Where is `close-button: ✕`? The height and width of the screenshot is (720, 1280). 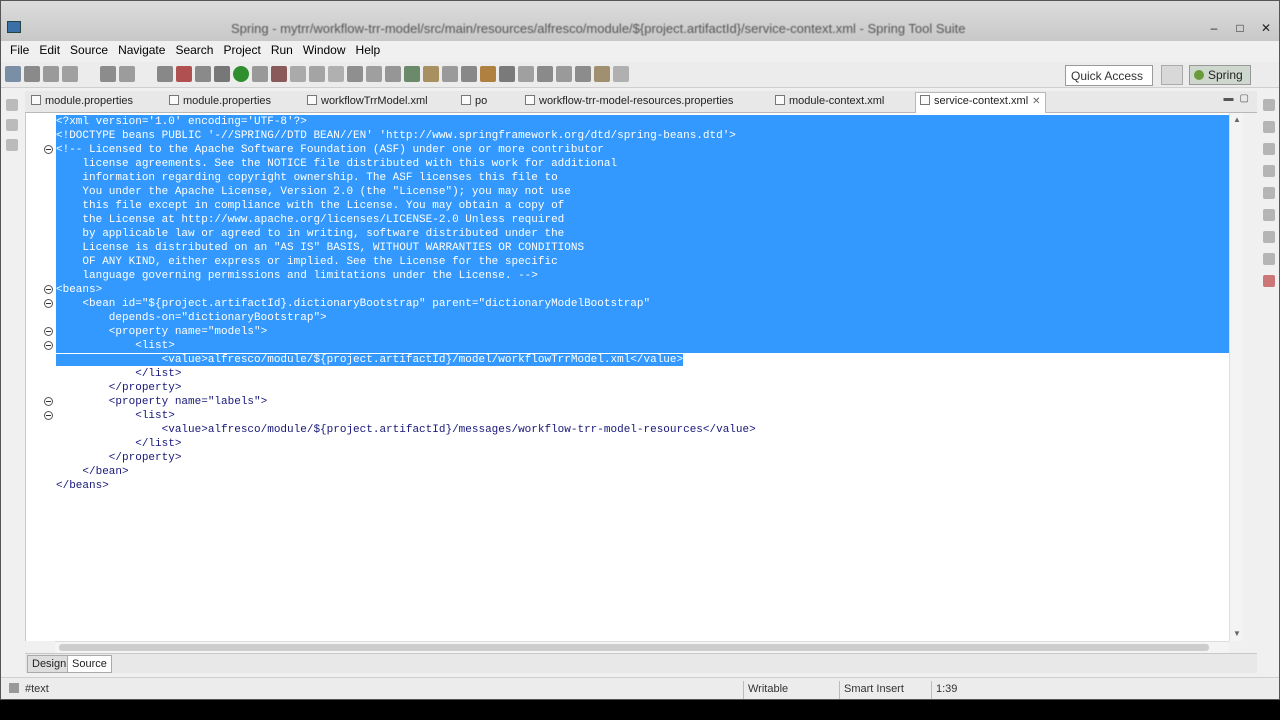 close-button: ✕ is located at coordinates (1266, 28).